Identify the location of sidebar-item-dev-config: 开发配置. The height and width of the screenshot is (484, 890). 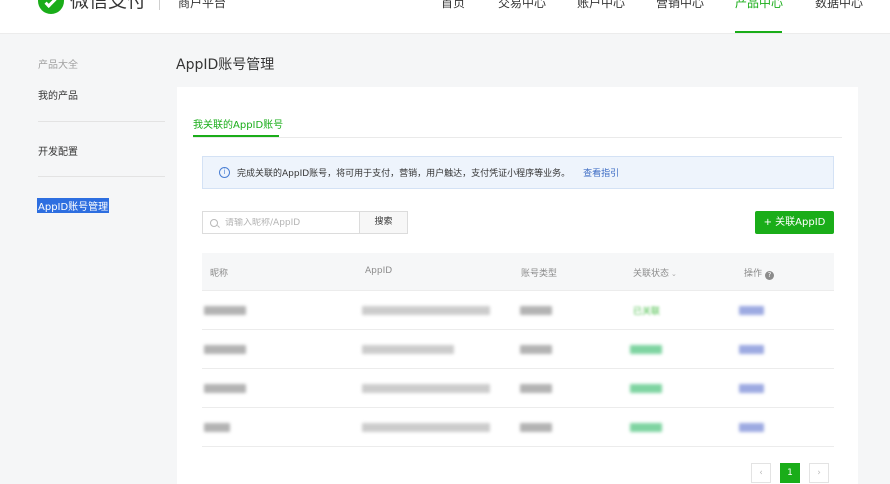
(58, 150).